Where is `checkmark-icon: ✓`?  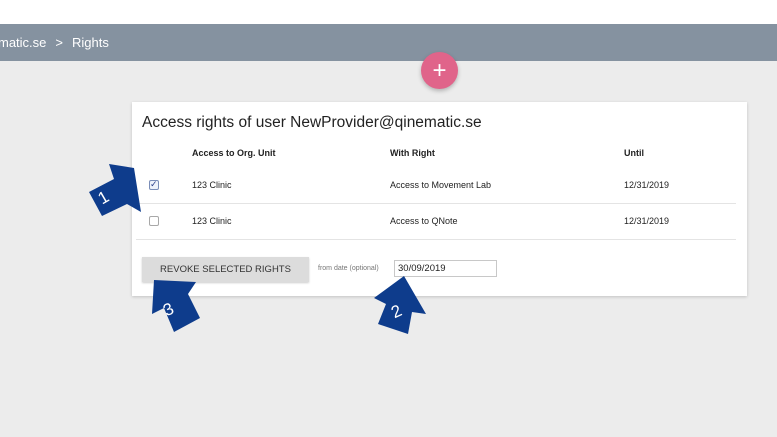 checkmark-icon: ✓ is located at coordinates (154, 184).